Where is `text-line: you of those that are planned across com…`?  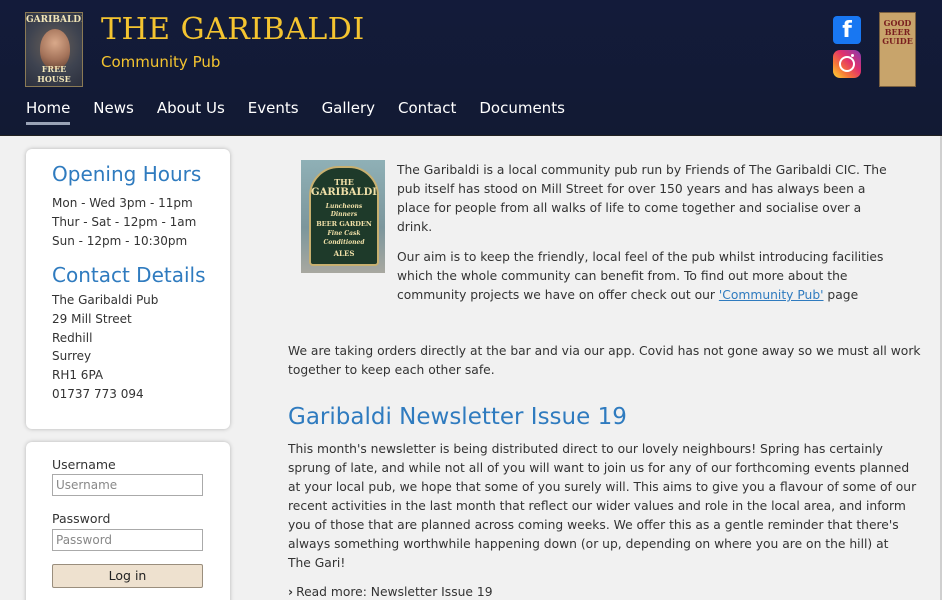 text-line: you of those that are planned across com… is located at coordinates (593, 525).